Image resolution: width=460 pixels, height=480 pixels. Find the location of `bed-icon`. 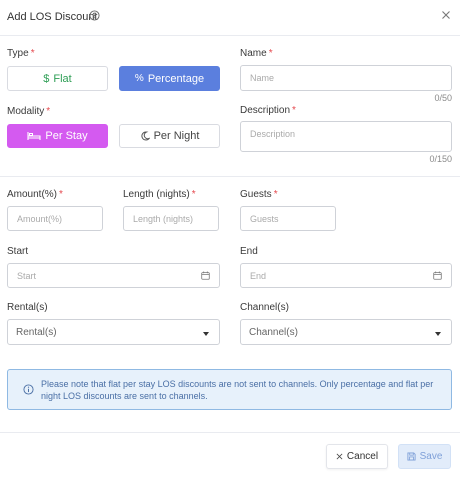

bed-icon is located at coordinates (34, 136).